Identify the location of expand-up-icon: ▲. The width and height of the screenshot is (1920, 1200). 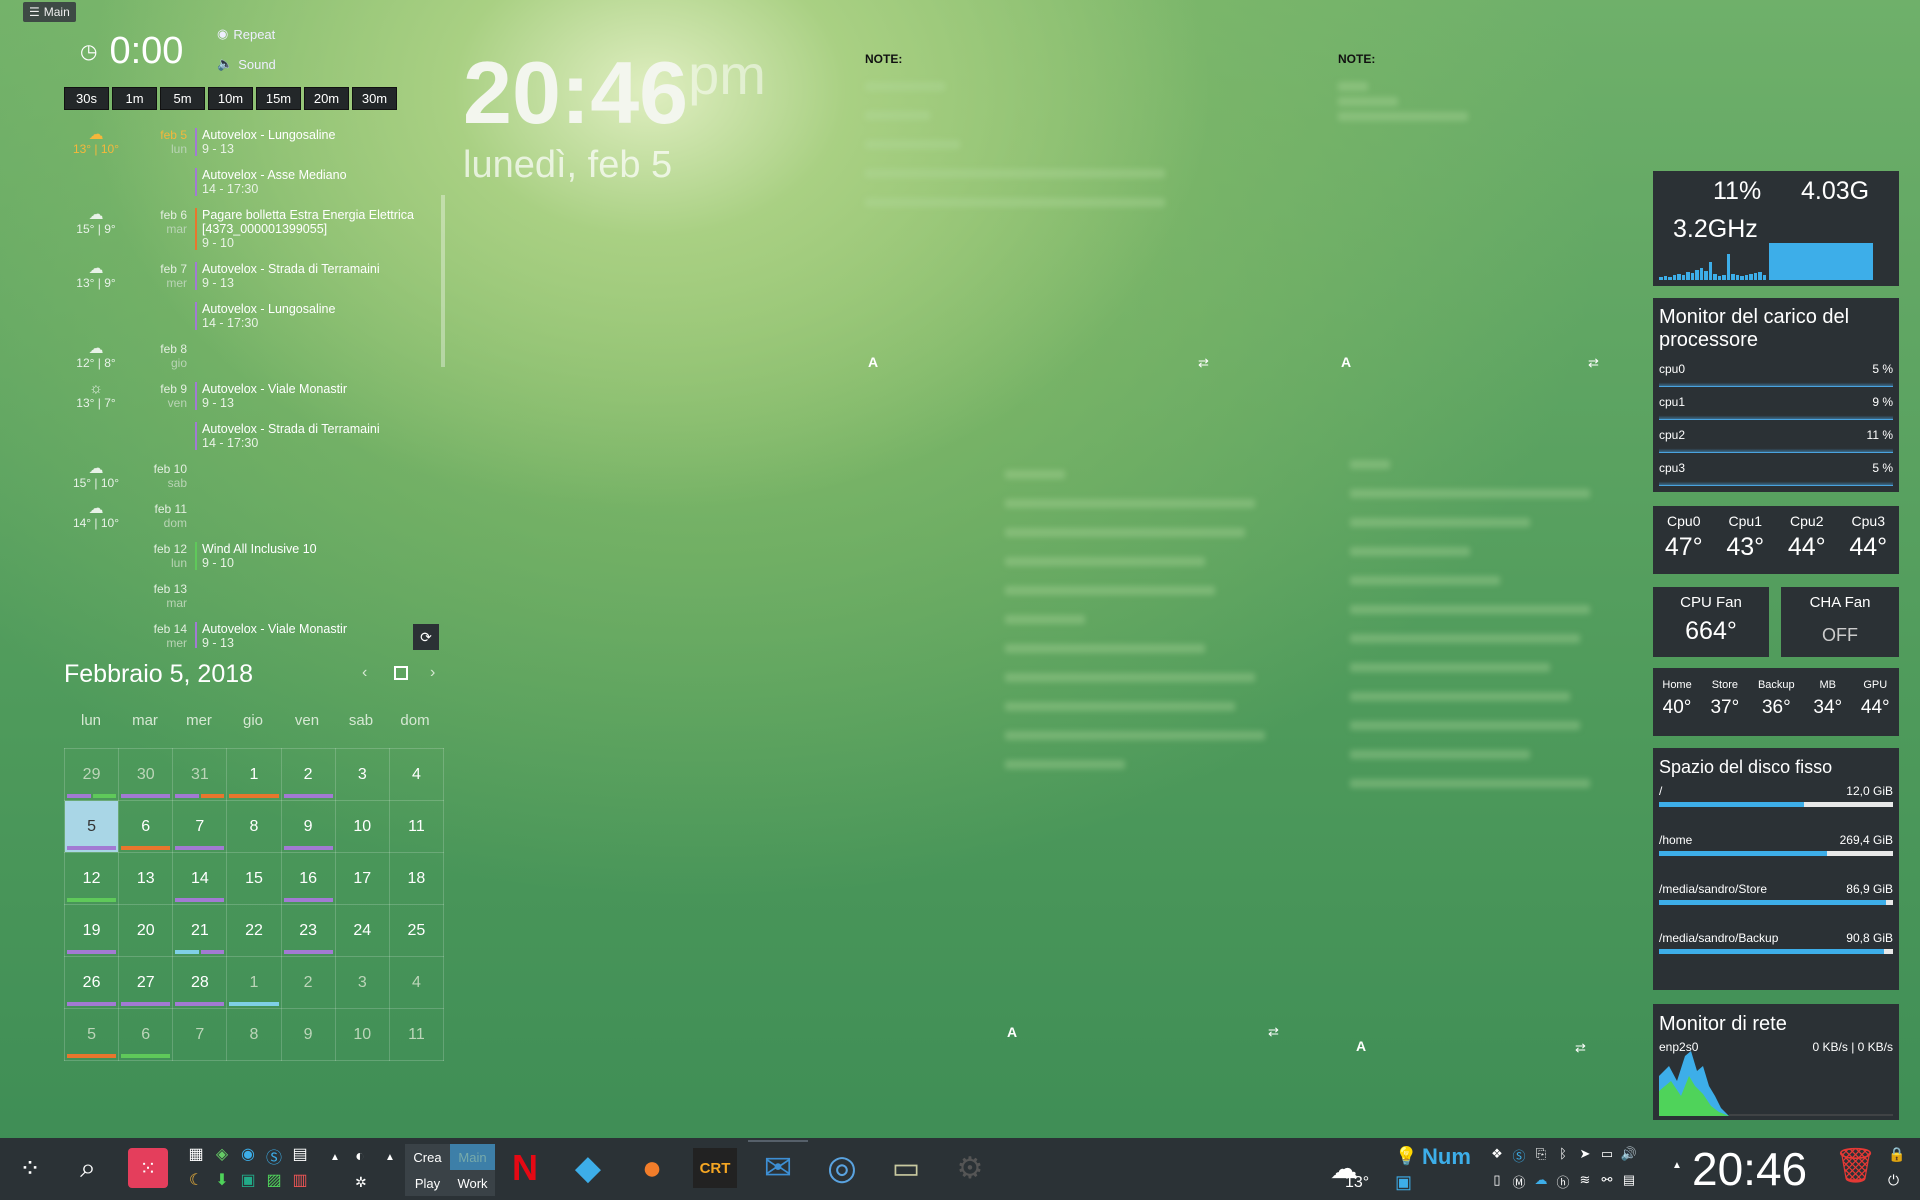
(335, 1157).